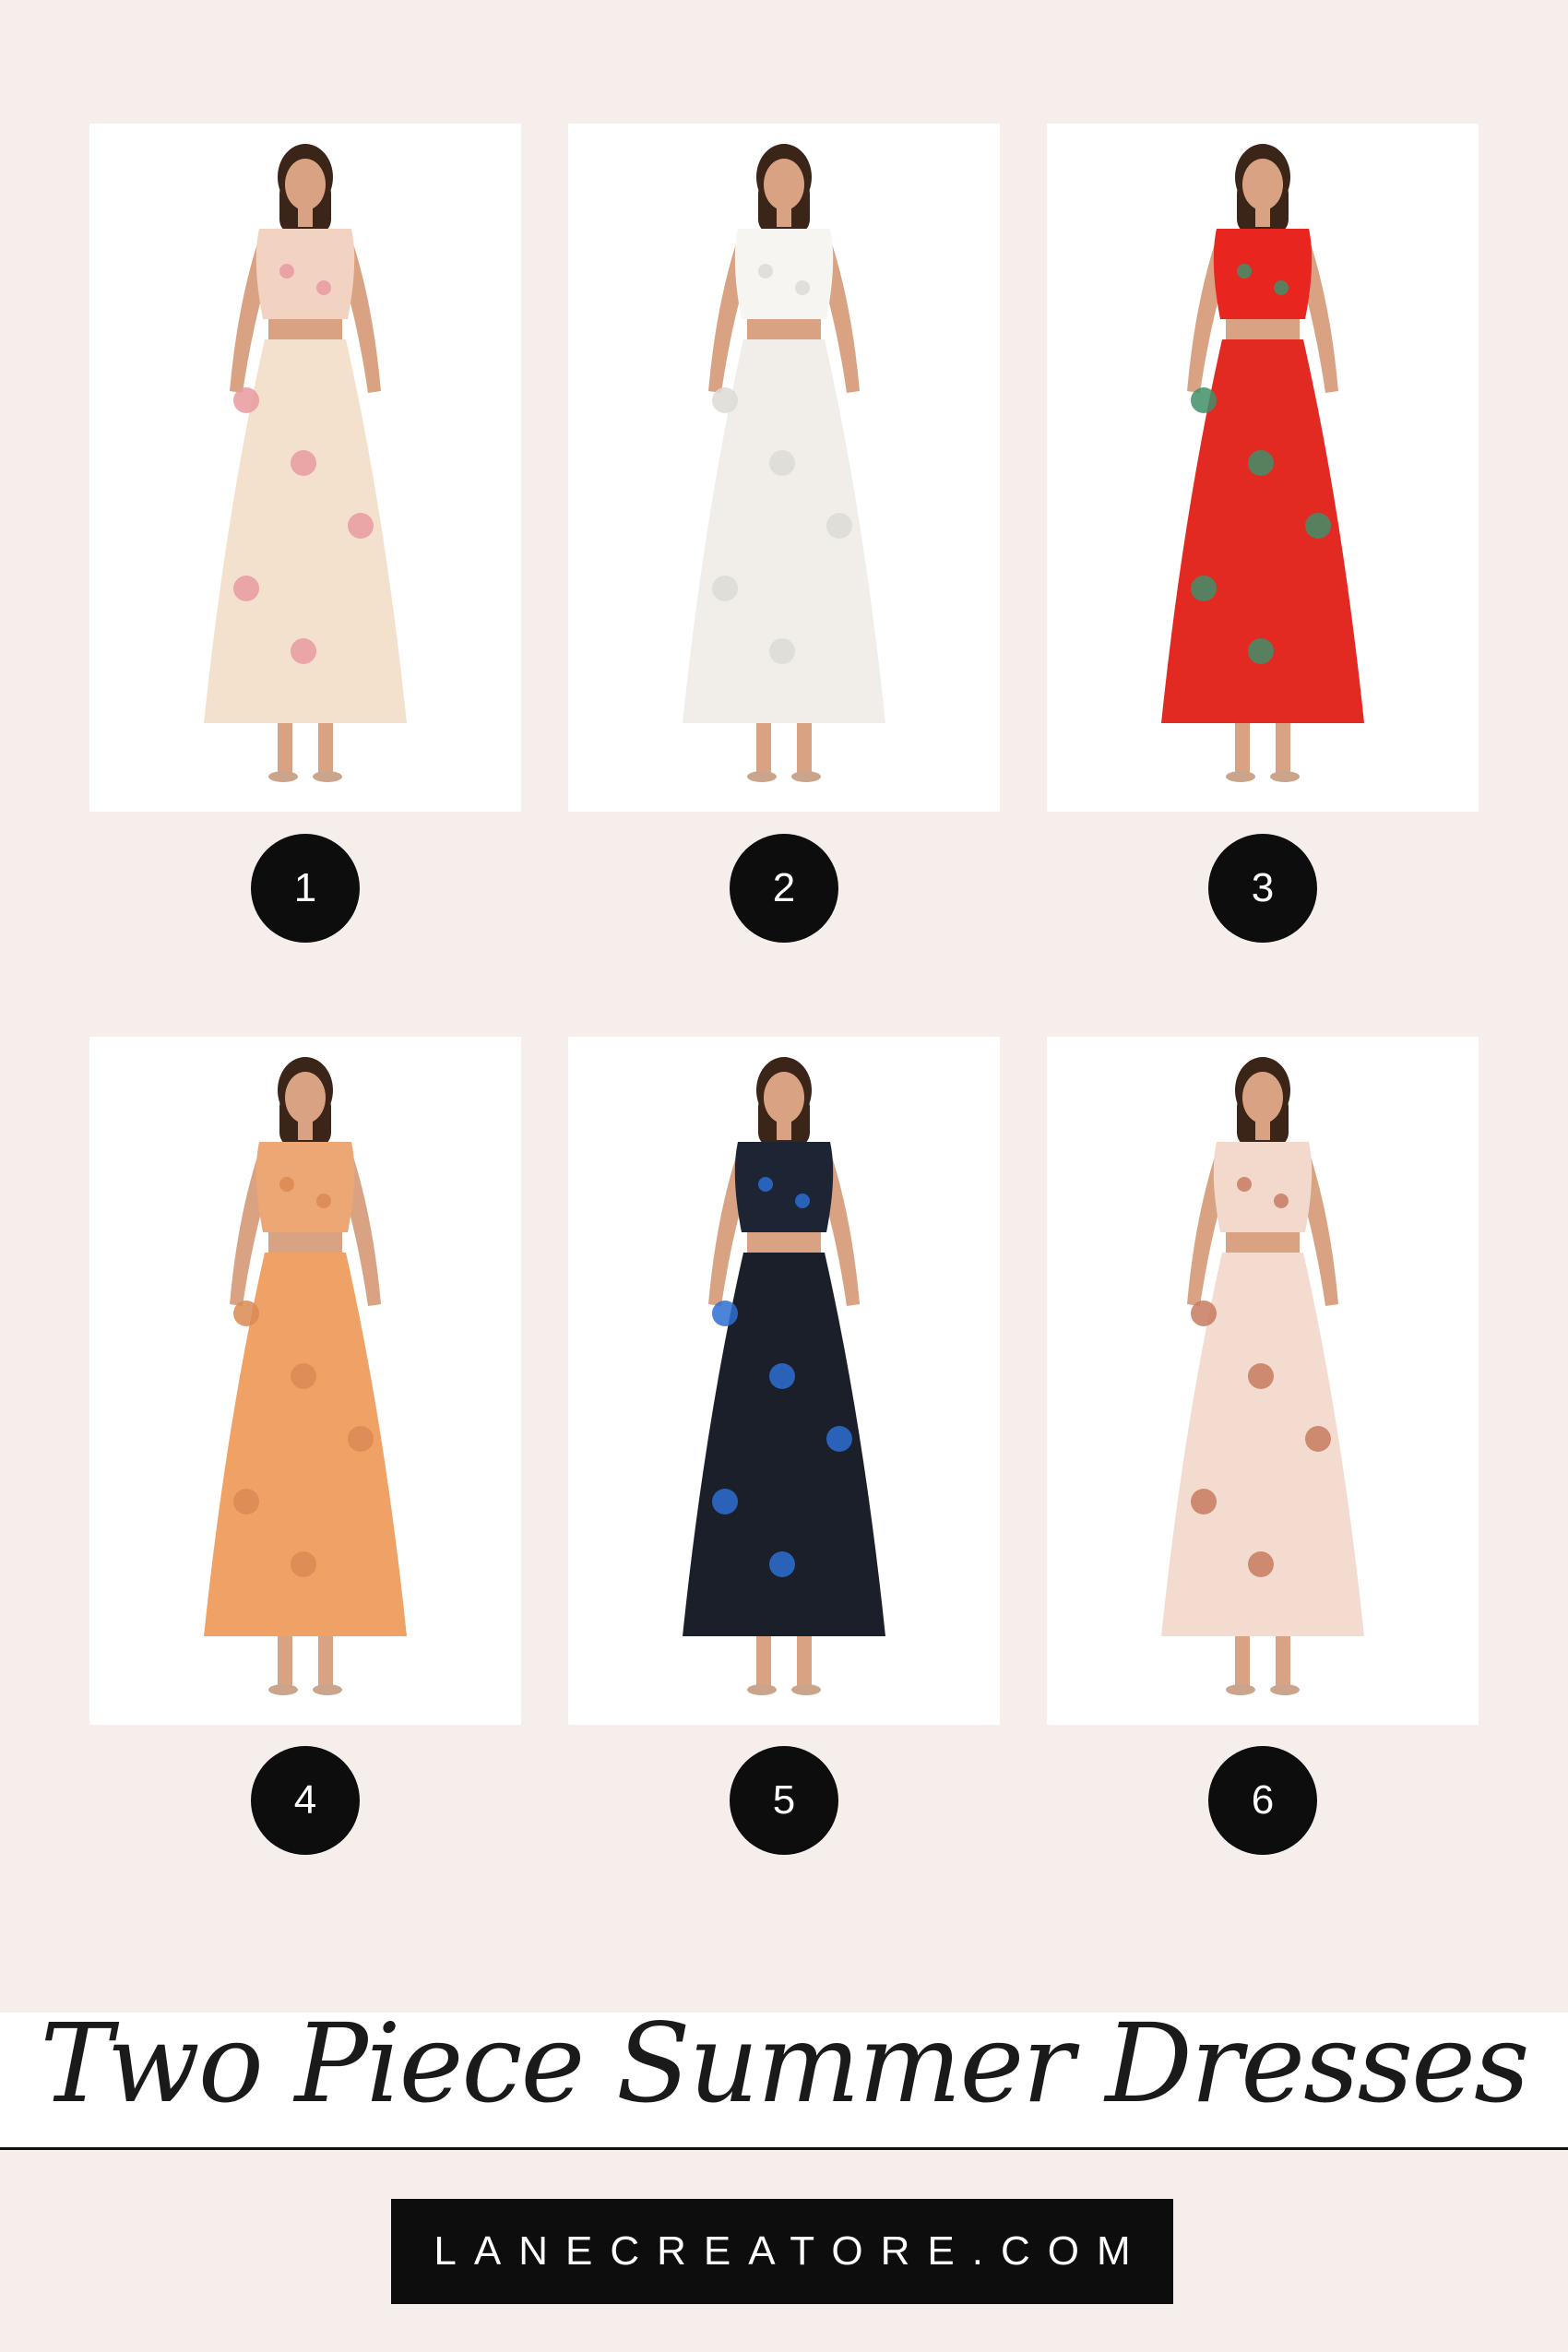 The height and width of the screenshot is (2352, 1568). I want to click on website-link-button: LANECREATORE.COM, so click(782, 2251).